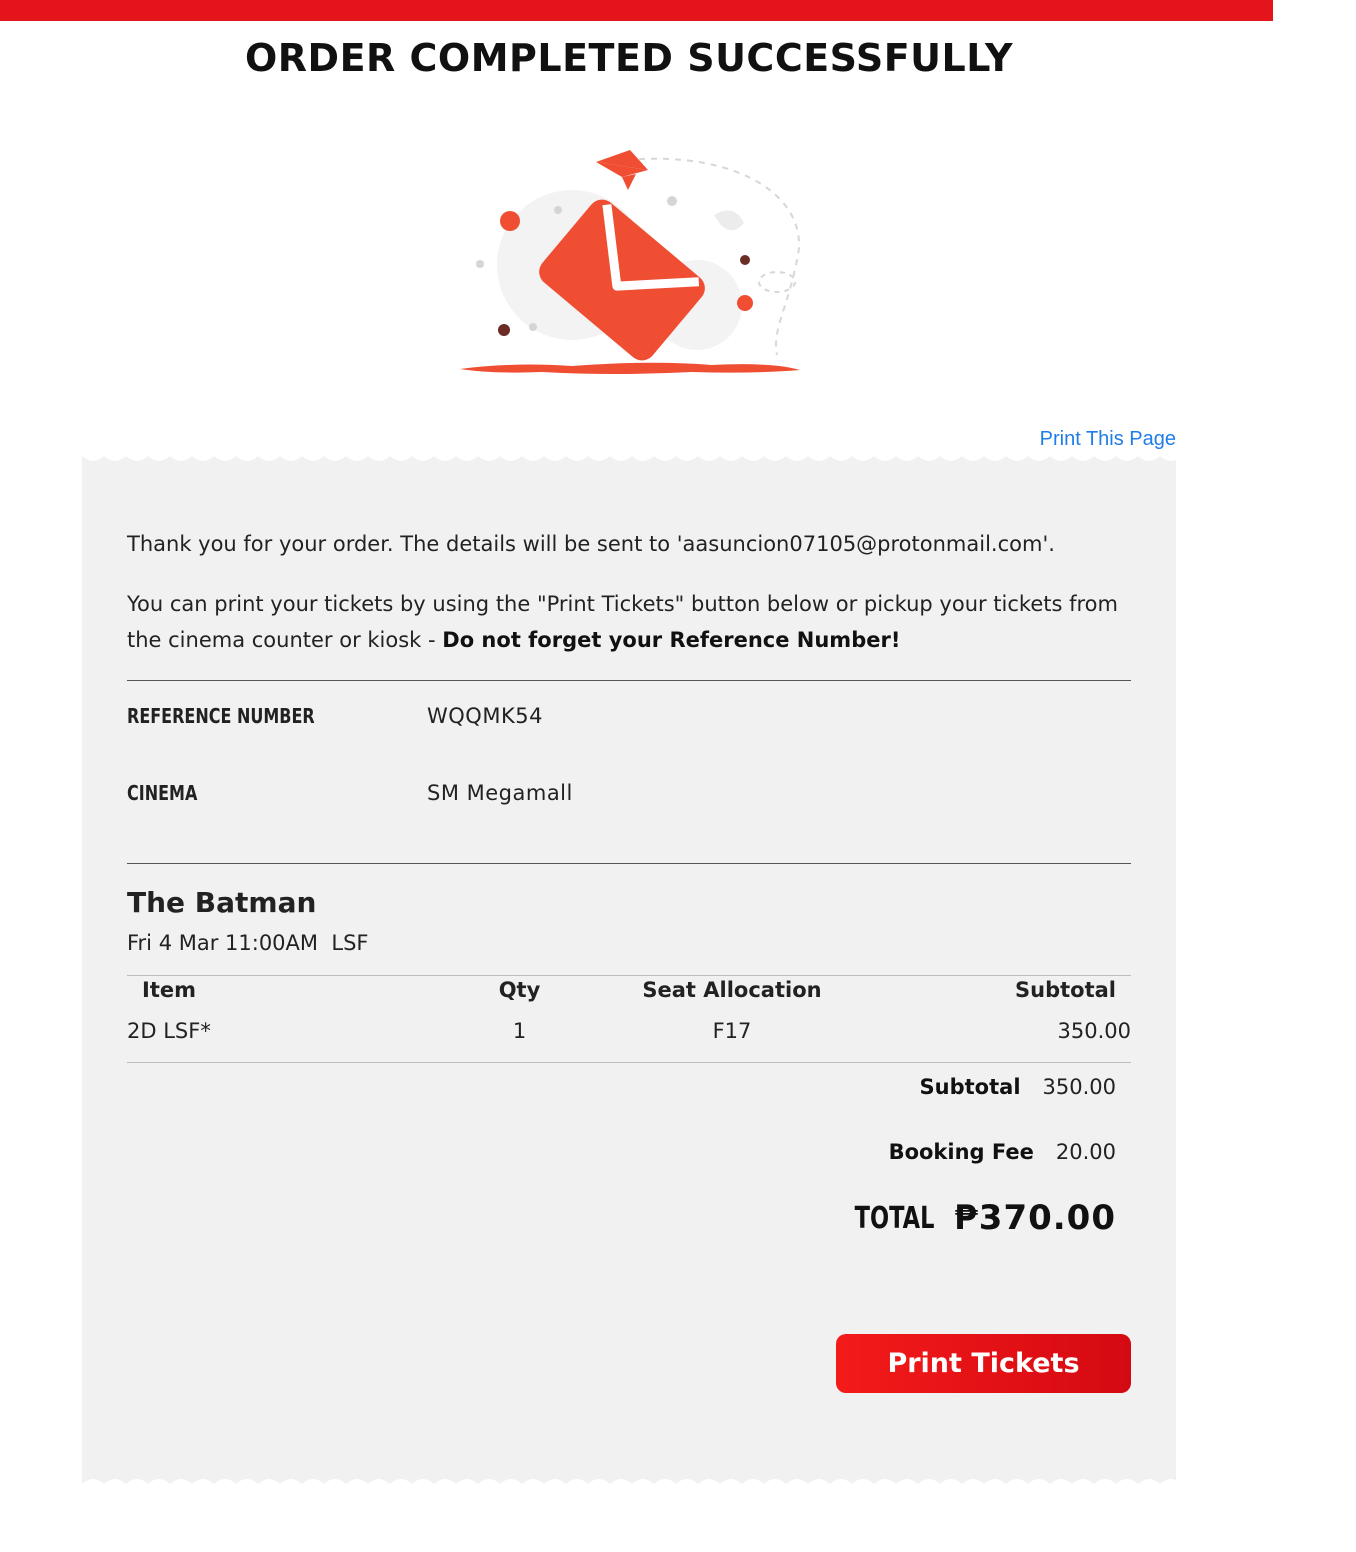 This screenshot has width=1356, height=1552. I want to click on total-row: TOTAL ₱370.00, so click(629, 1218).